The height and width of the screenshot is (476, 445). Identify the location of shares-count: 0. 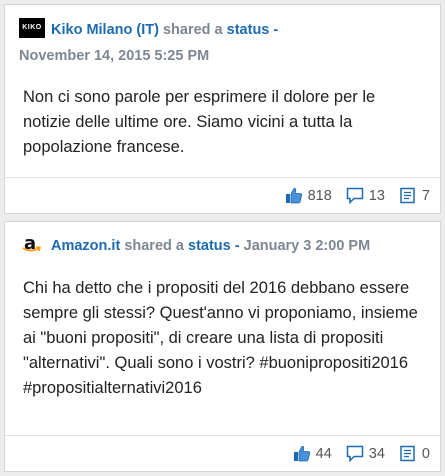
(425, 453).